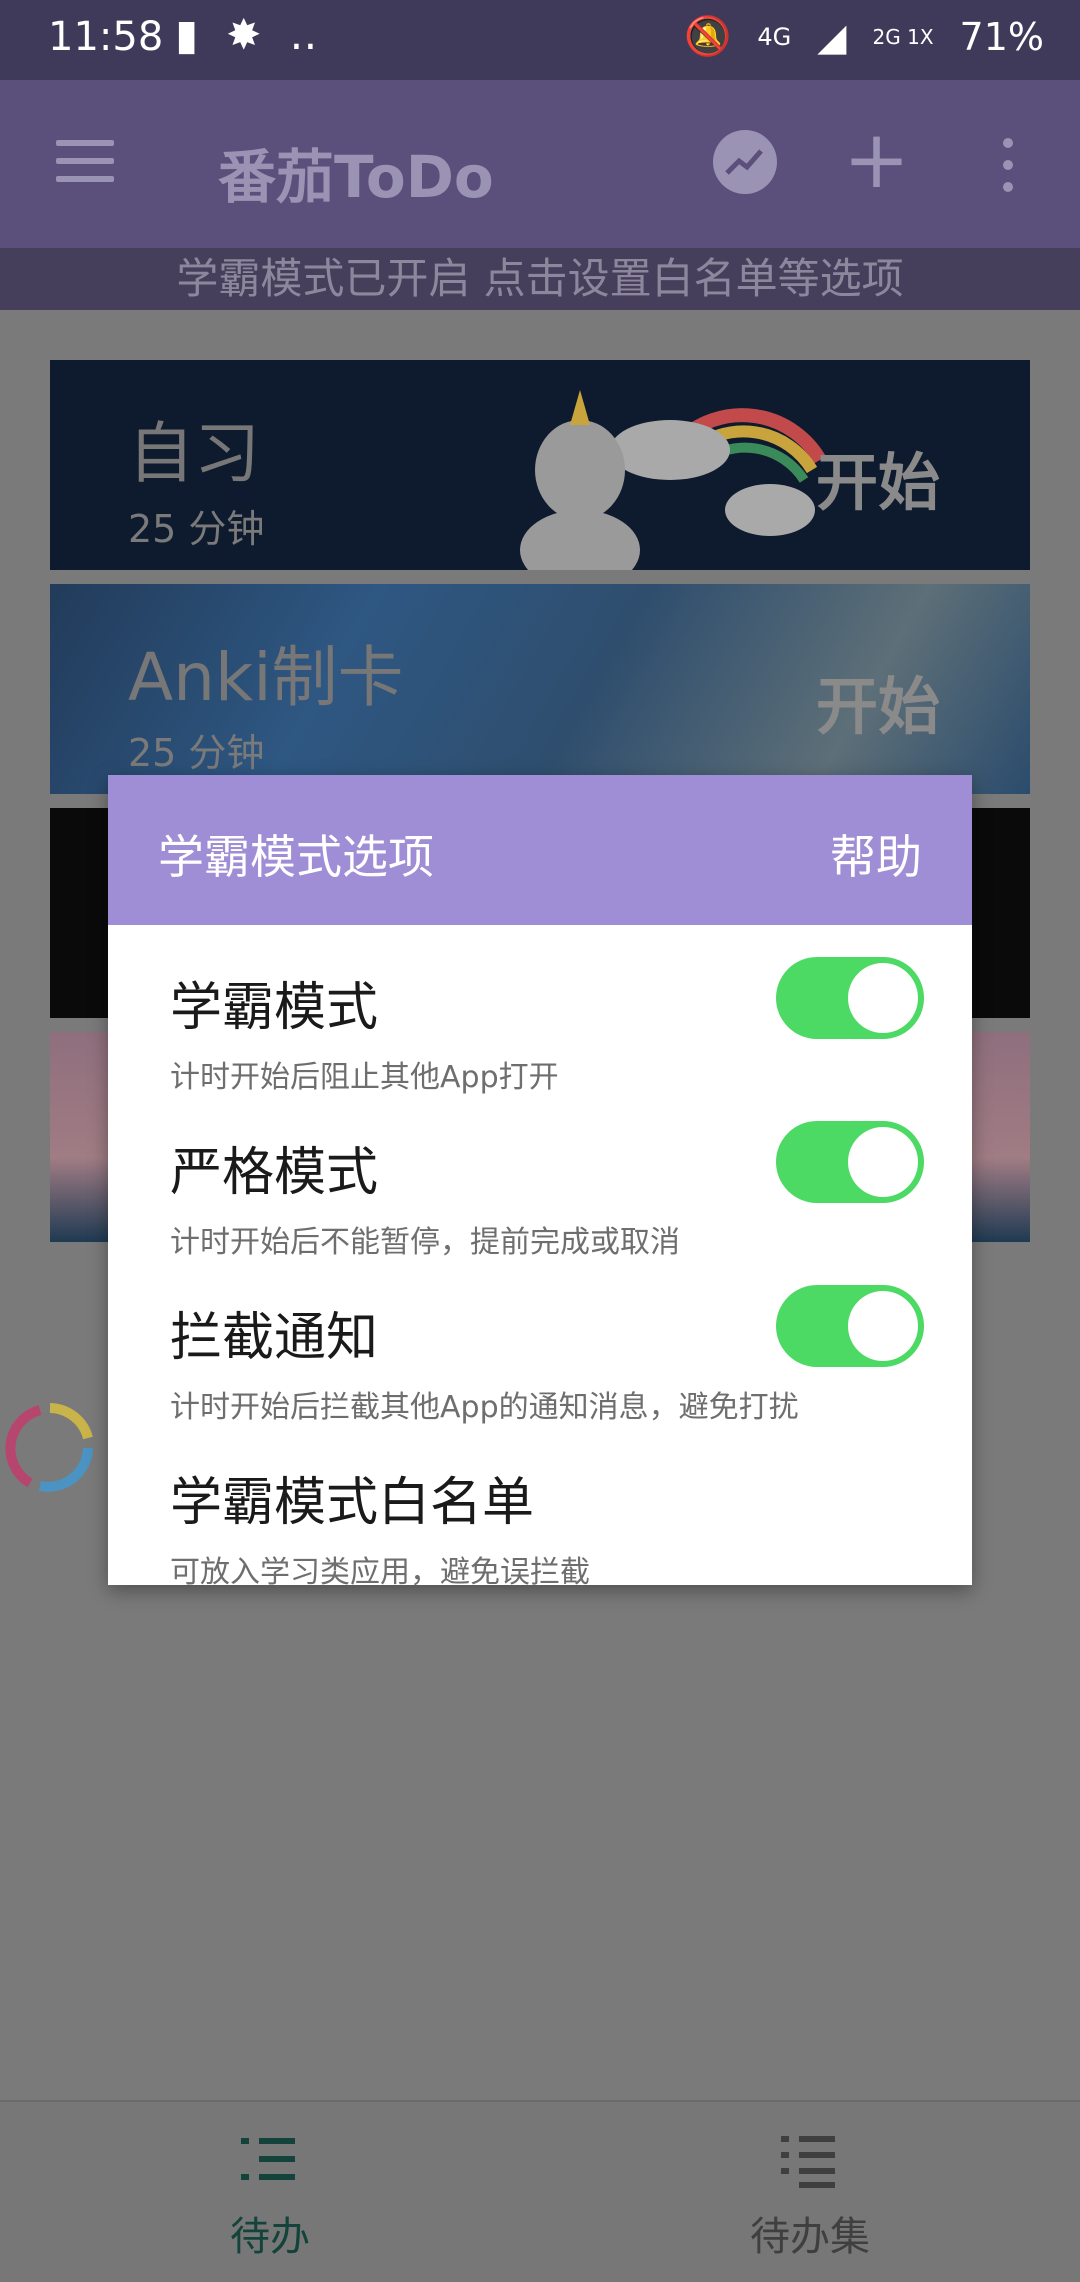 This screenshot has width=1080, height=2282. I want to click on dialog-header: 学霸模式选项 帮助, so click(540, 850).